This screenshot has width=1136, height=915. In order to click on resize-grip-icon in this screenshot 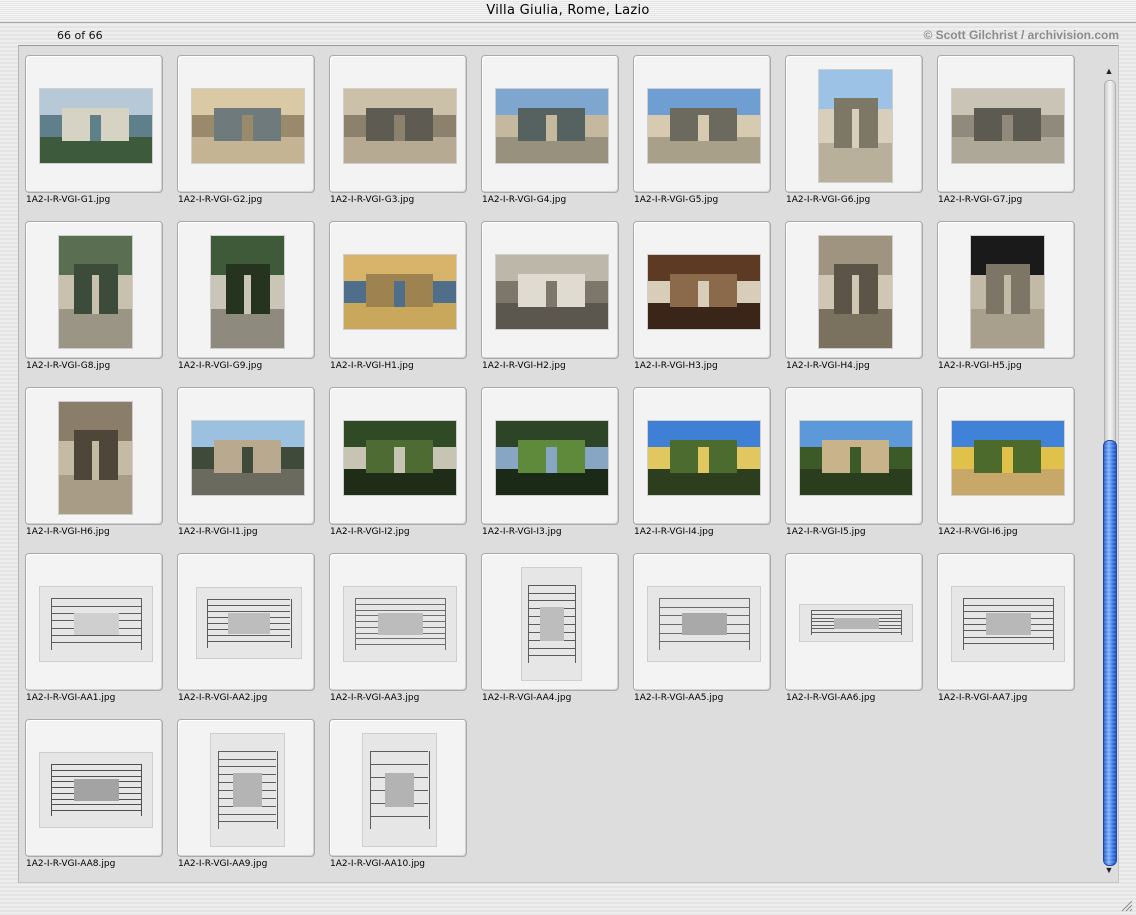, I will do `click(1126, 905)`.